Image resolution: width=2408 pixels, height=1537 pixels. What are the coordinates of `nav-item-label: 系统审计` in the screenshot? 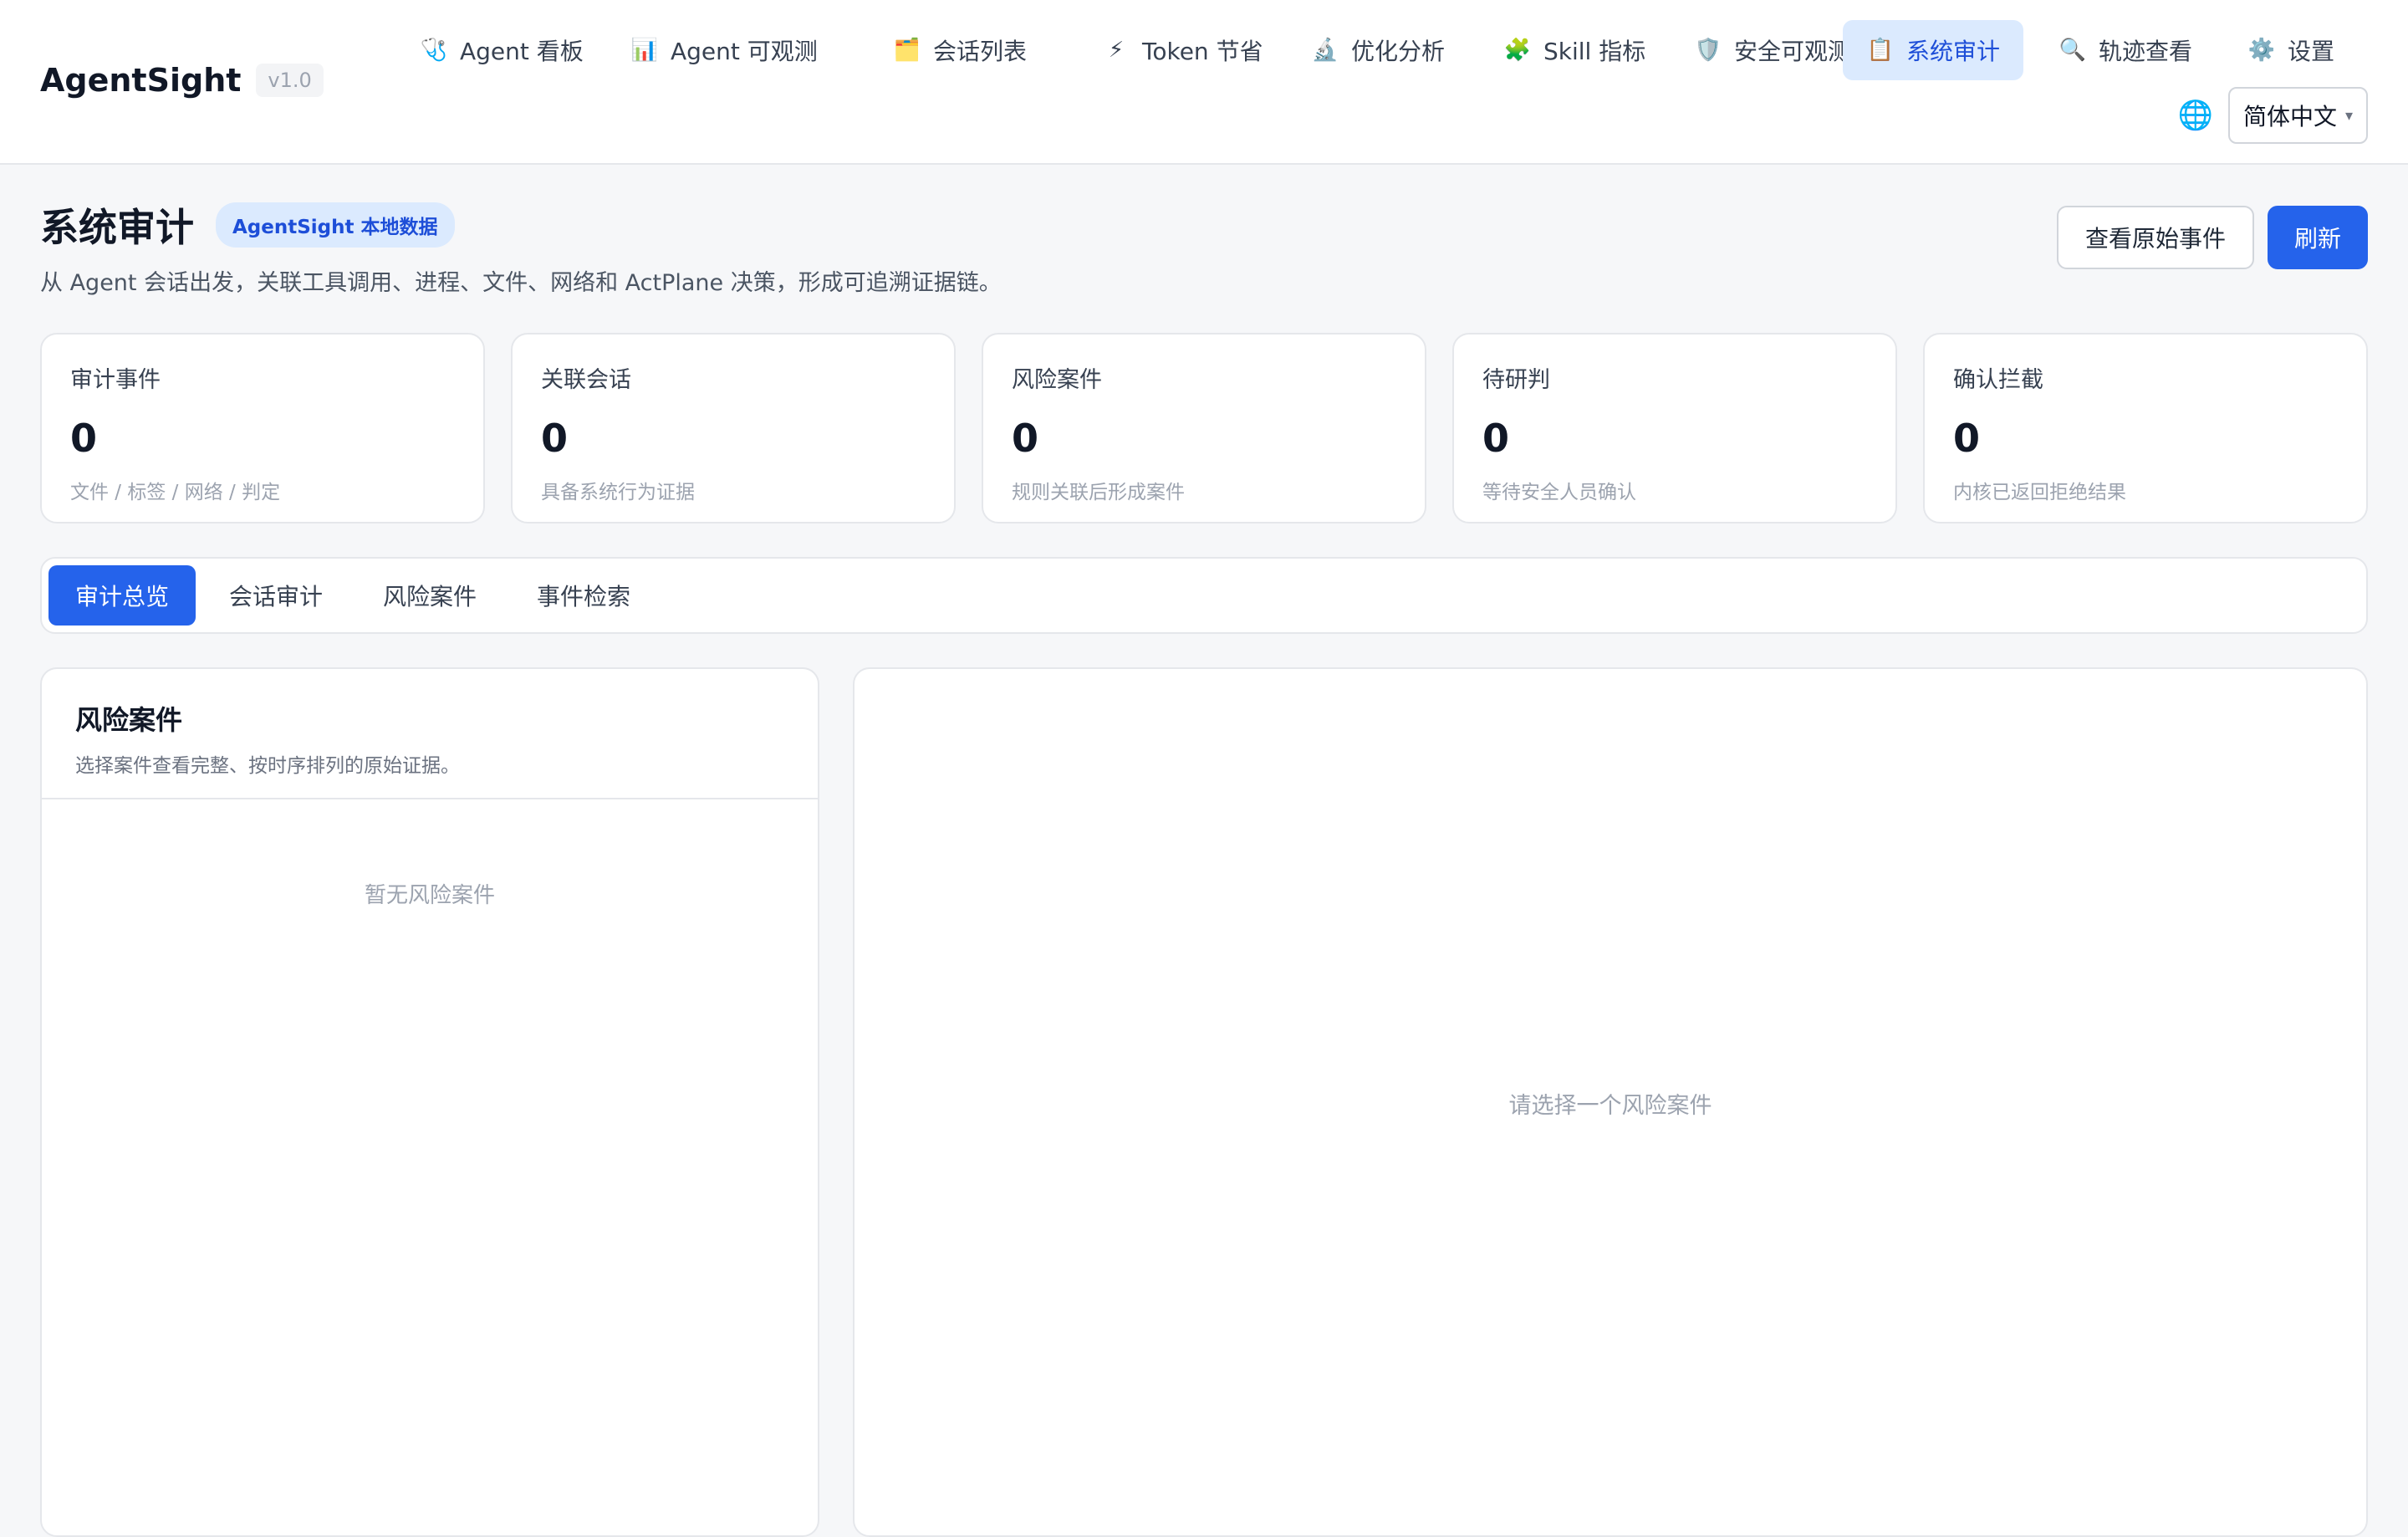 It's located at (1953, 51).